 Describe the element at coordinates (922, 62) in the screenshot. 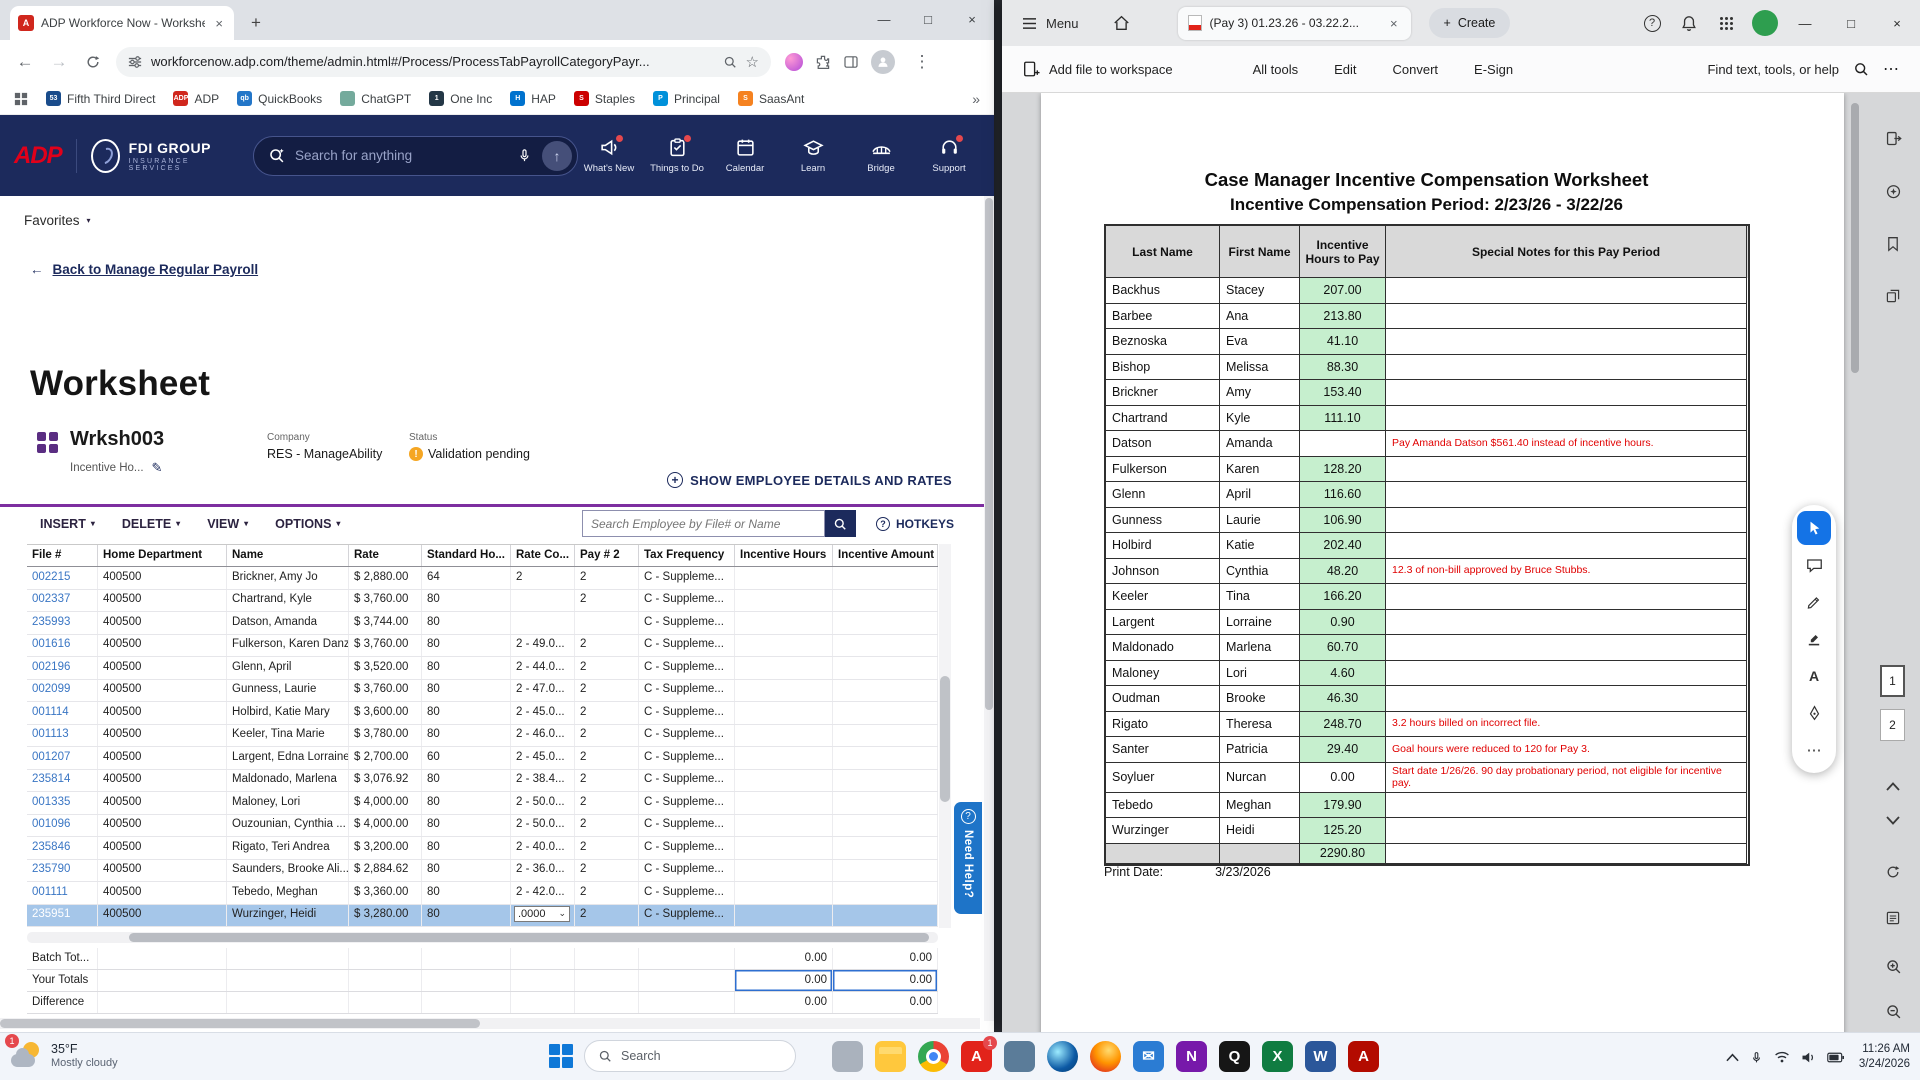

I see `browser-menu-icon: ⋮` at that location.